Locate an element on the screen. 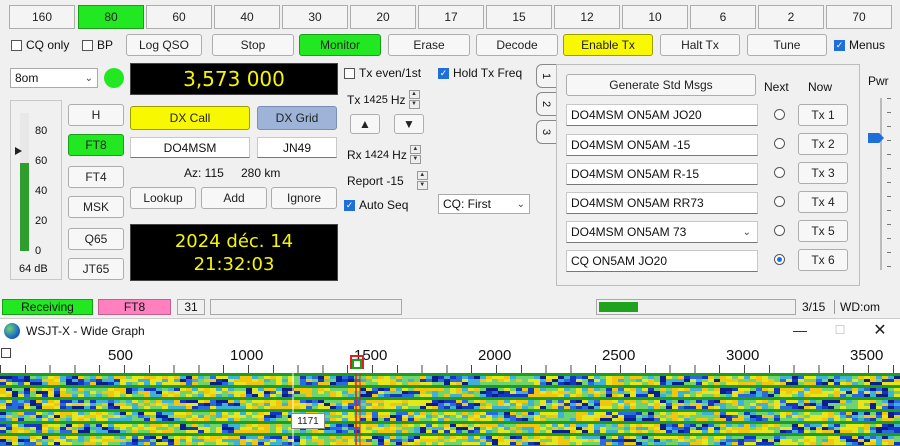 Image resolution: width=900 pixels, height=446 pixels. tx1-now-button: Tx 1 is located at coordinates (823, 115).